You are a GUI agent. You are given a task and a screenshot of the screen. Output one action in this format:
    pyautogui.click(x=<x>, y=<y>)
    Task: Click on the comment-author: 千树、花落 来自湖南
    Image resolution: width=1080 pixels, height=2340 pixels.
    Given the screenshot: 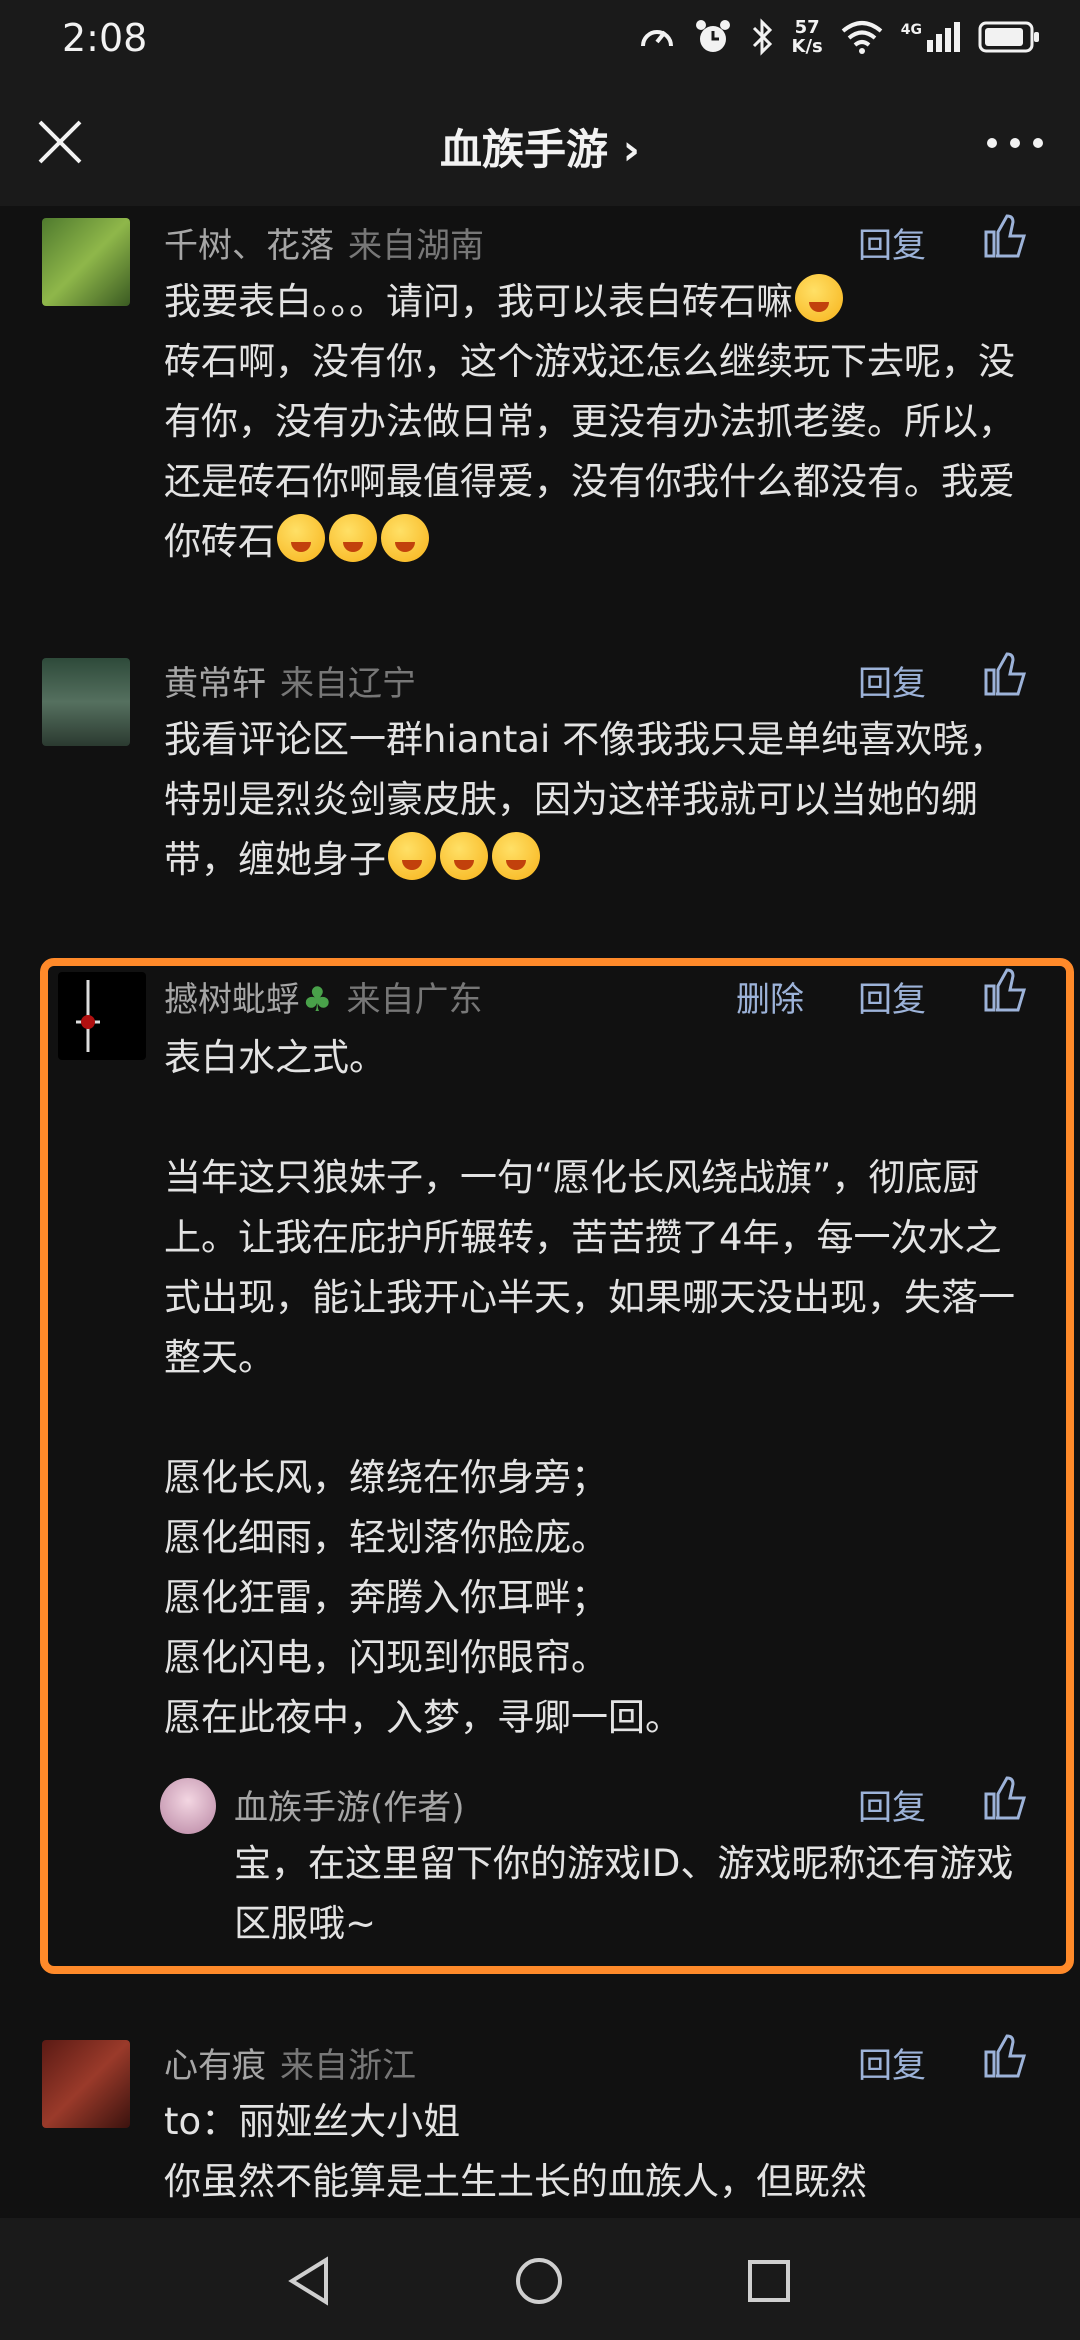 What is the action you would take?
    pyautogui.click(x=324, y=242)
    